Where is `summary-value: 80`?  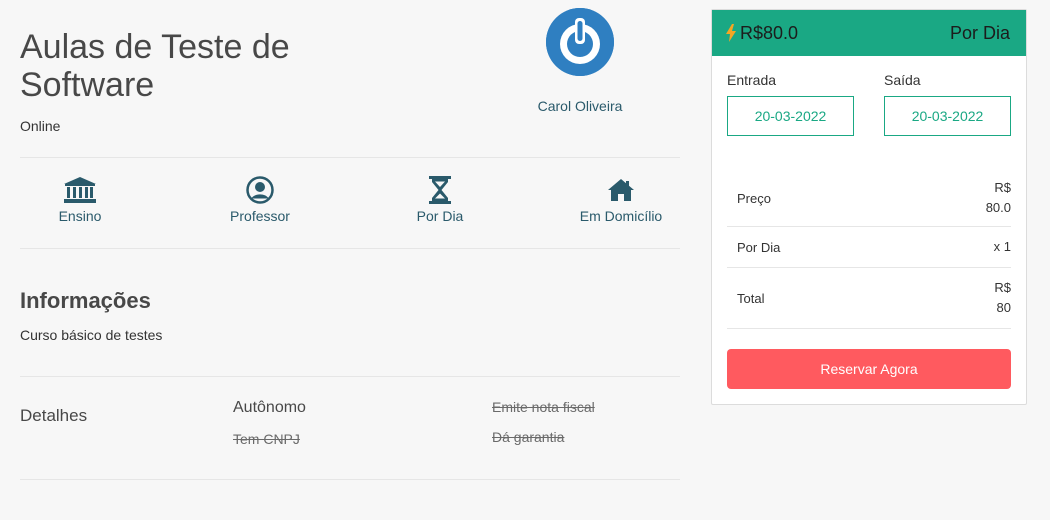 summary-value: 80 is located at coordinates (1003, 307).